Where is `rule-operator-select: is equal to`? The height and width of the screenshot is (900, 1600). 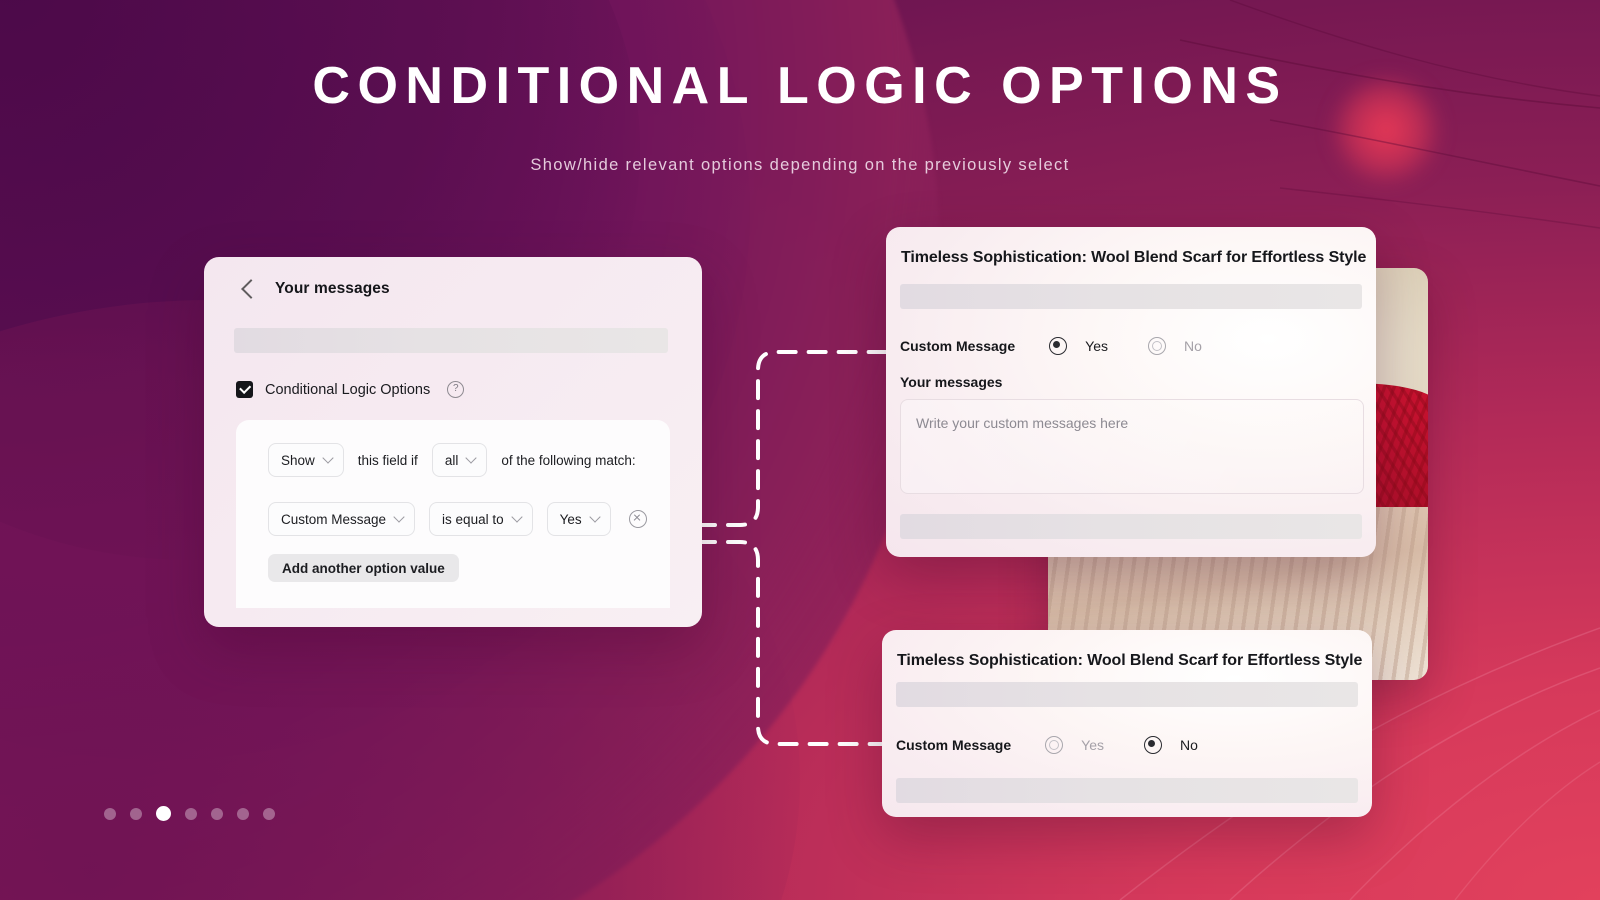
rule-operator-select: is equal to is located at coordinates (481, 519).